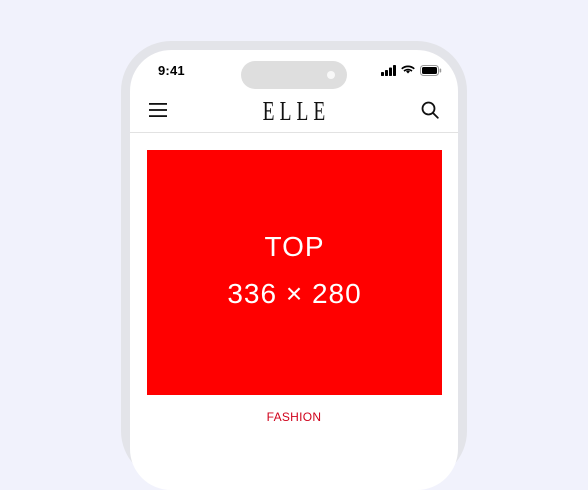  I want to click on status-bar: 9:41, so click(294, 72).